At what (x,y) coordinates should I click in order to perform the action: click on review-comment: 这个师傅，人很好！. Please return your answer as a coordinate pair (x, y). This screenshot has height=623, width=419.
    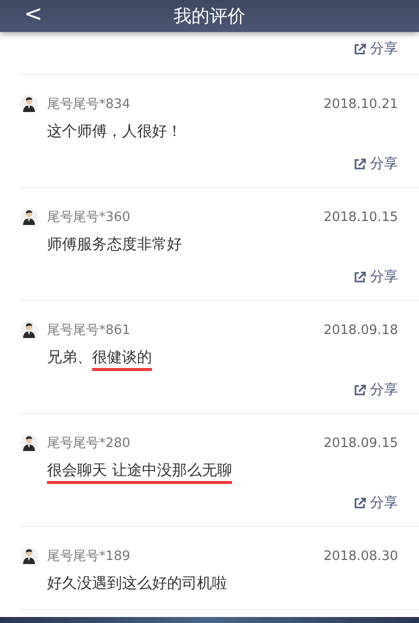
    Looking at the image, I should click on (115, 131).